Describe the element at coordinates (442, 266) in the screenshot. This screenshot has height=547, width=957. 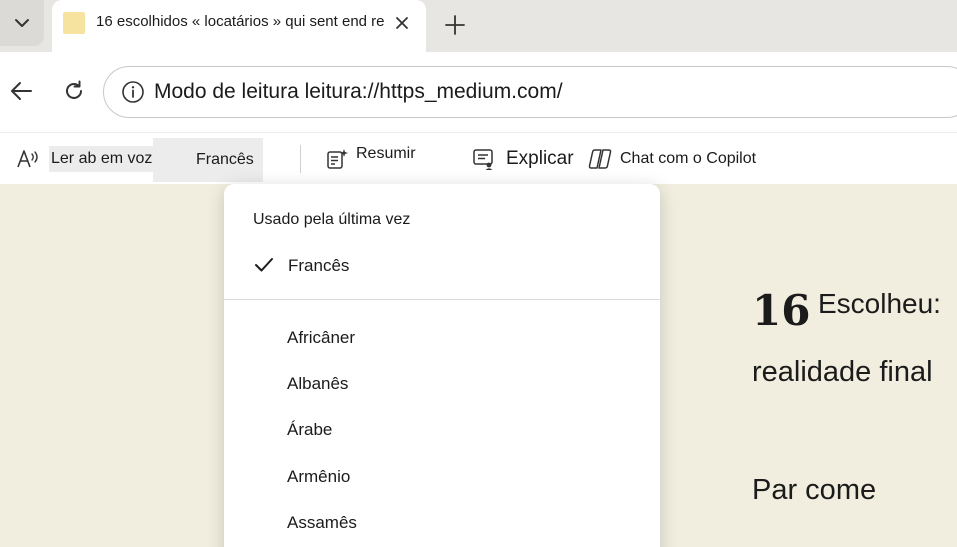
I see `language-option-selected: Francês` at that location.